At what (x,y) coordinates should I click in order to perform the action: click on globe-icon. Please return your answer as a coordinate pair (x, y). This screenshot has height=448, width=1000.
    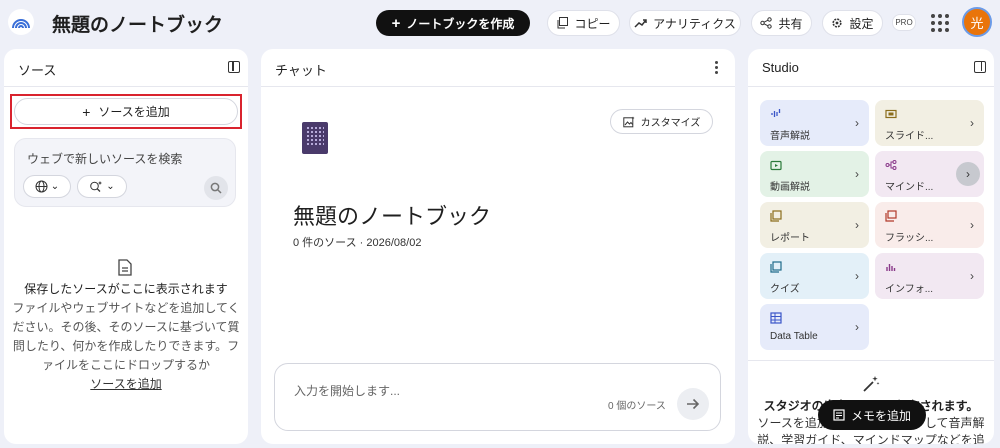
    Looking at the image, I should click on (41, 186).